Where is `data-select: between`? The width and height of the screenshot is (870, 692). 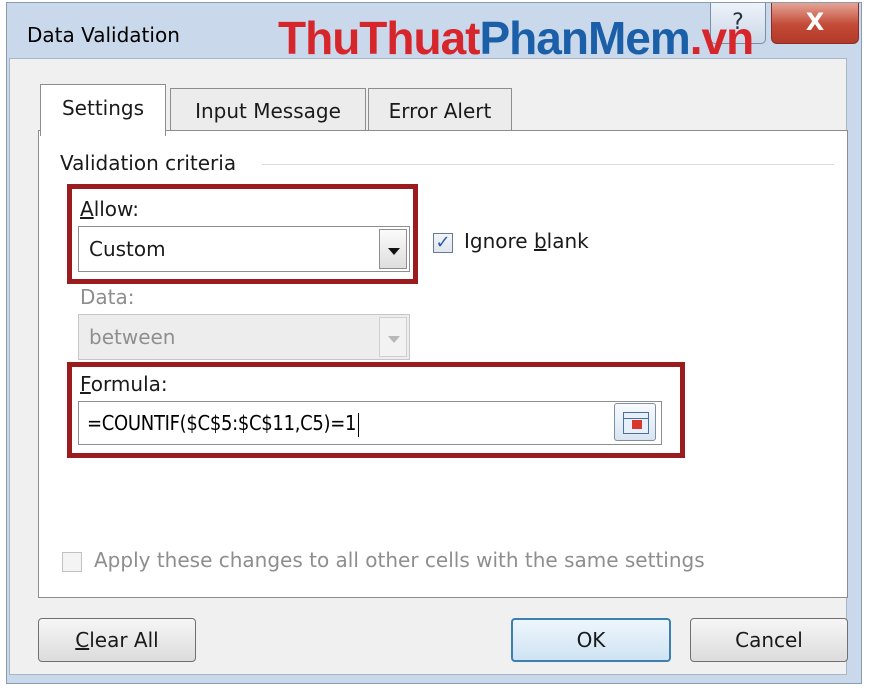 data-select: between is located at coordinates (244, 337).